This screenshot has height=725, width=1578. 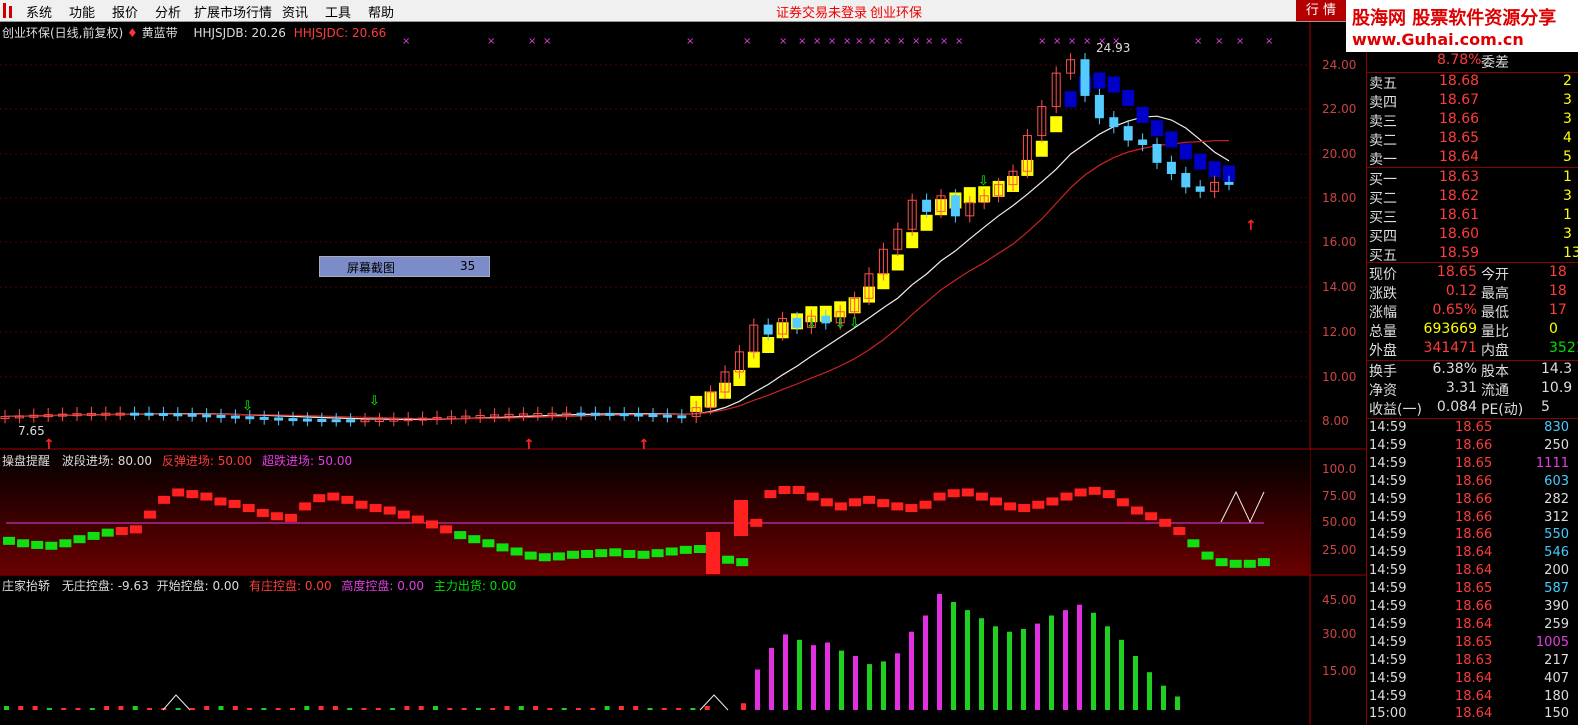 I want to click on menu-system: 系统, so click(x=39, y=11).